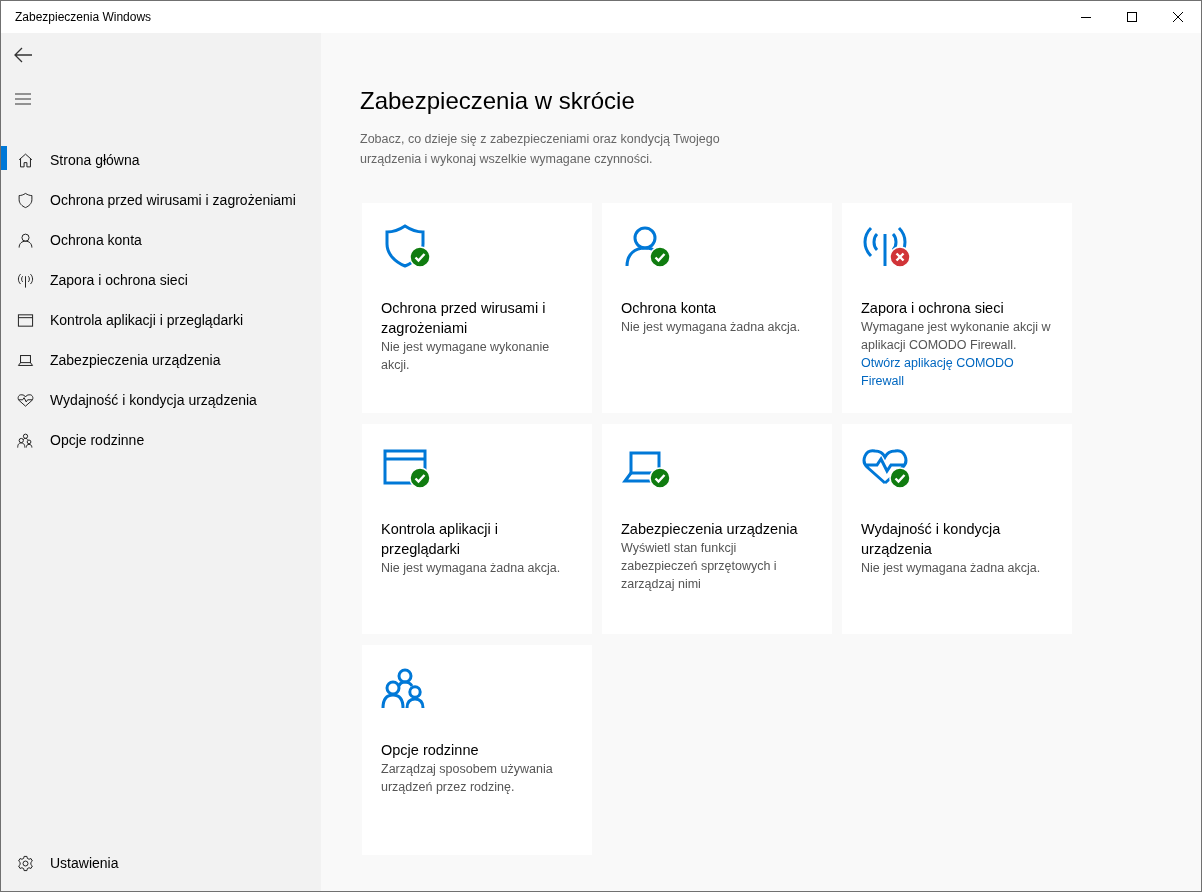 Image resolution: width=1202 pixels, height=892 pixels. What do you see at coordinates (464, 318) in the screenshot?
I see `card-title: Ochrona przed wirusami i zagrożeniami` at bounding box center [464, 318].